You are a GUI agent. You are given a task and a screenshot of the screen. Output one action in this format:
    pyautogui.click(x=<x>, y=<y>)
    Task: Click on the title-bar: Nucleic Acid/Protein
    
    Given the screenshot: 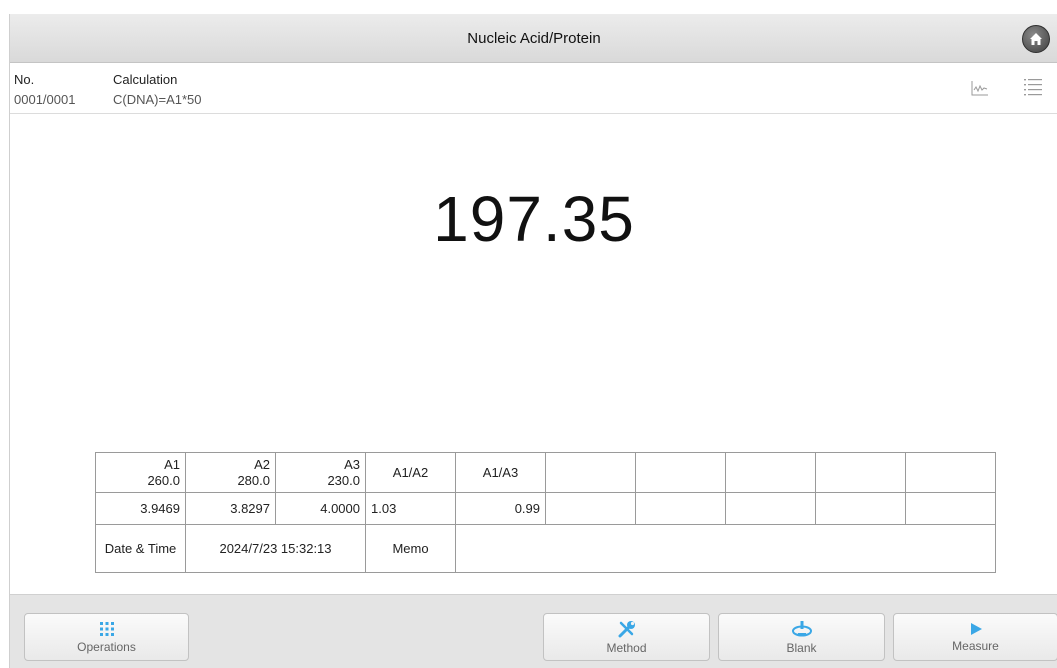 What is the action you would take?
    pyautogui.click(x=533, y=38)
    